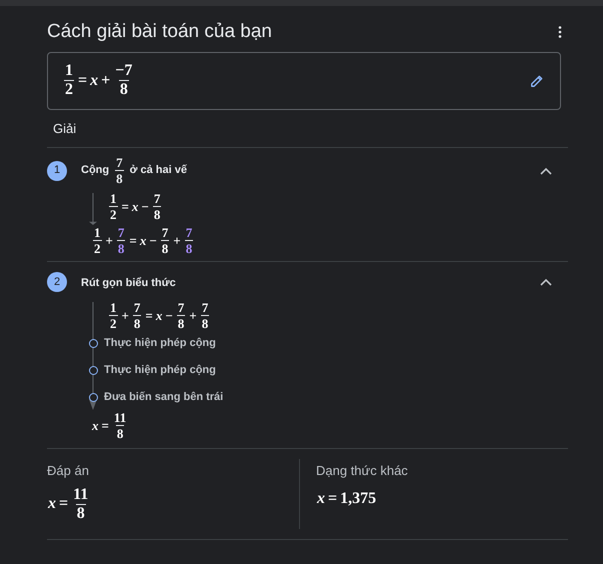 This screenshot has width=603, height=564. What do you see at coordinates (93, 209) in the screenshot?
I see `timeline-arrow` at bounding box center [93, 209].